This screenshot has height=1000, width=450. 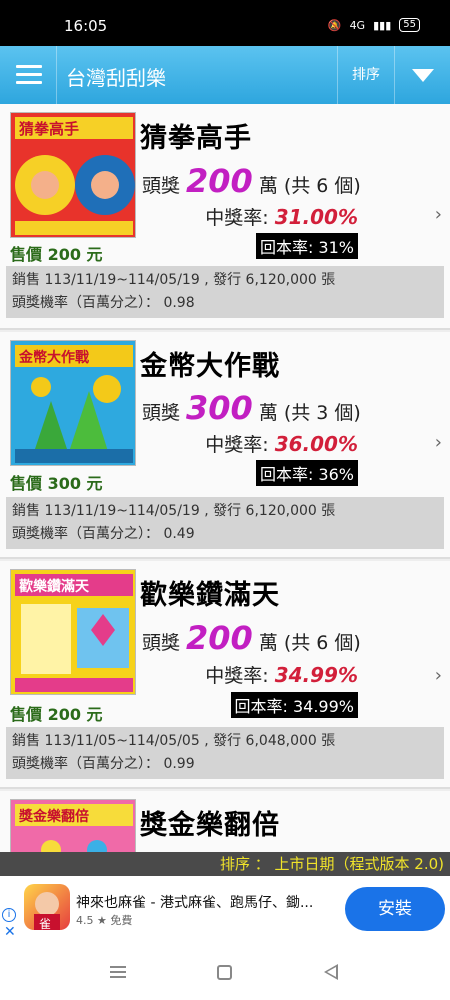 I want to click on svg-text: 金幣大作戰, so click(x=53, y=357).